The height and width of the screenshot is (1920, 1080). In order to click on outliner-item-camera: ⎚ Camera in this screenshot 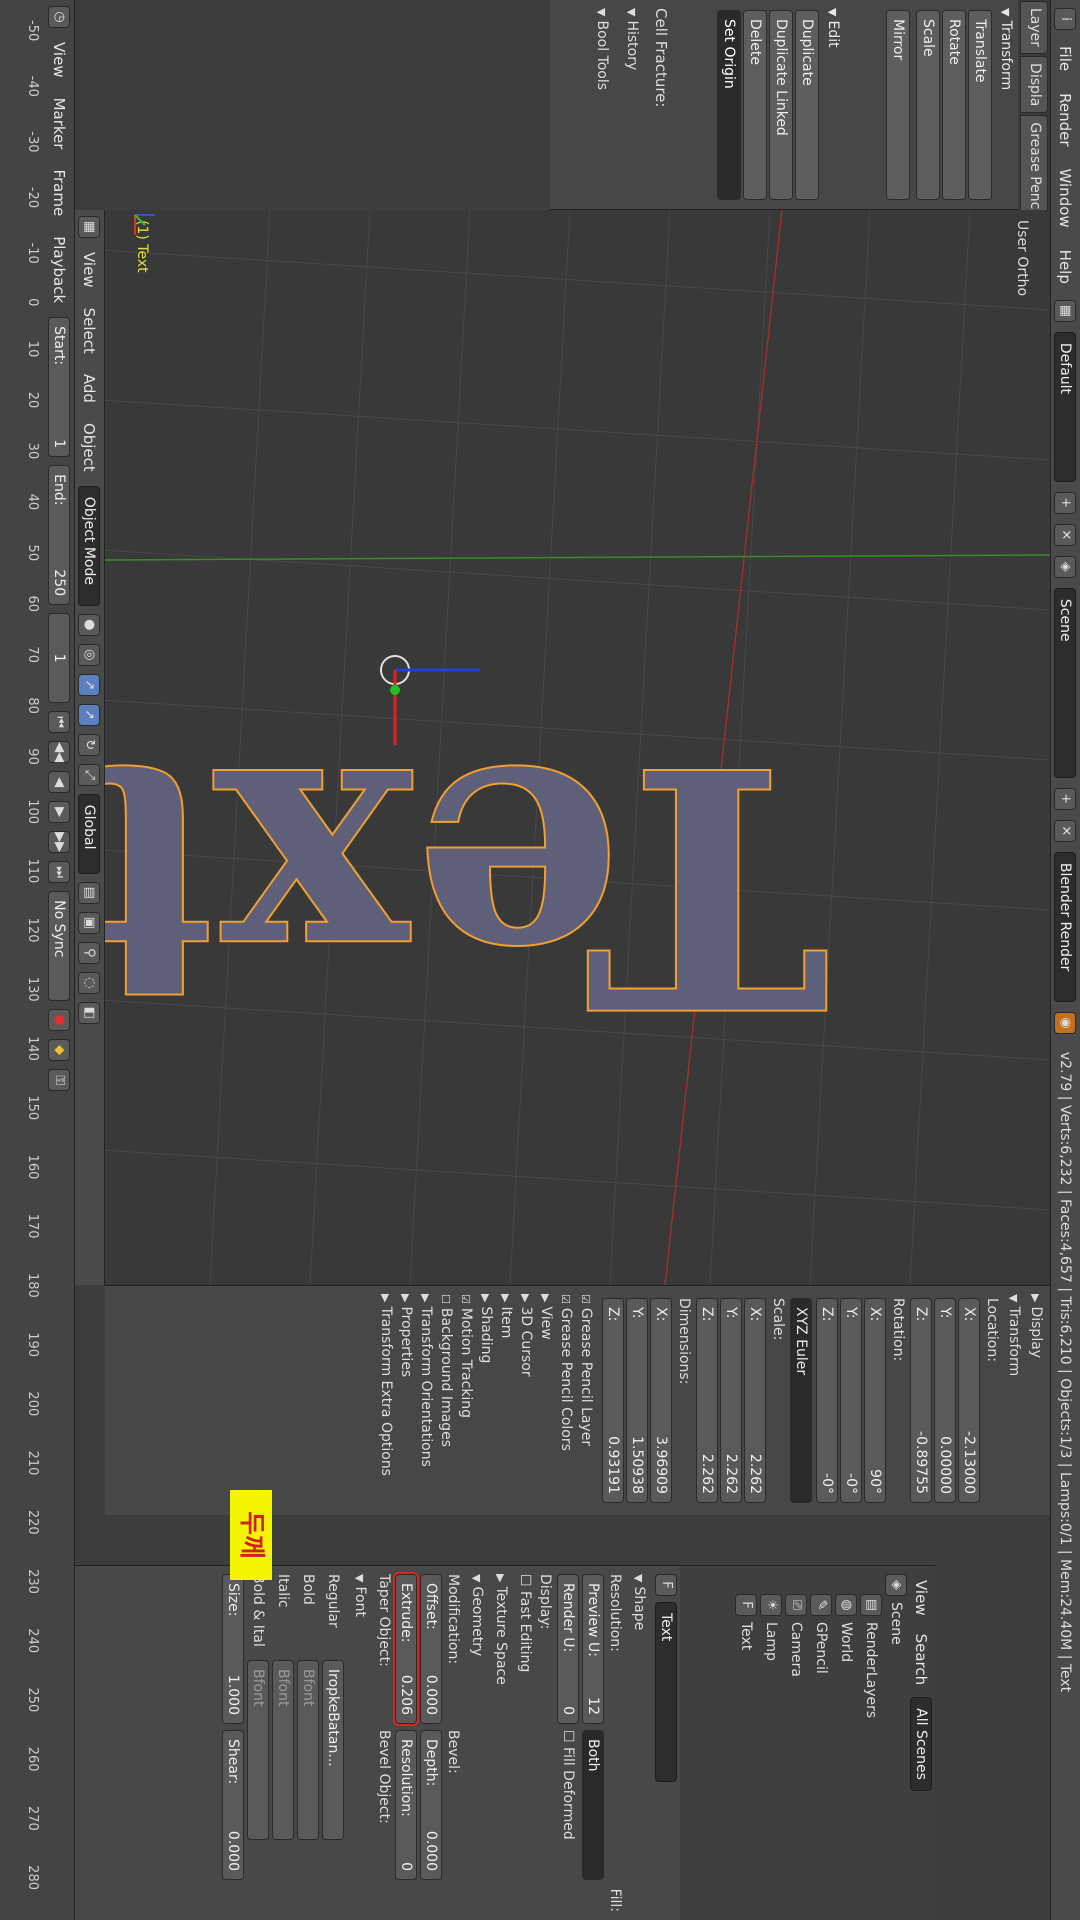, I will do `click(796, 1753)`.